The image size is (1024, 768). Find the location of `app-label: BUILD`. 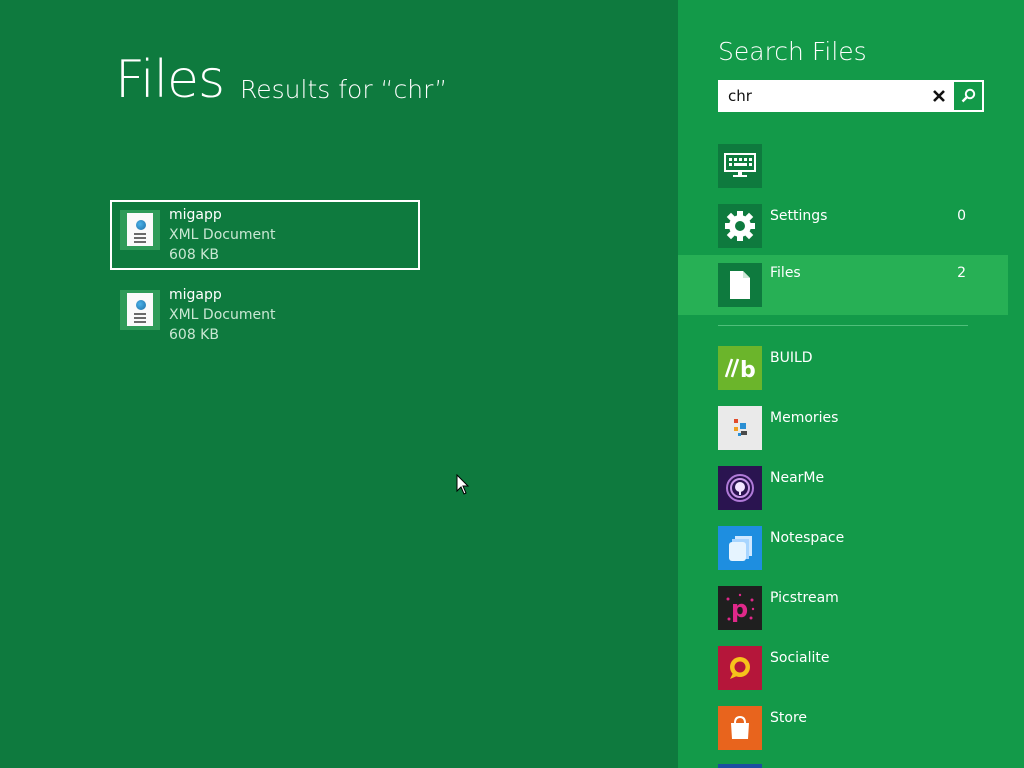

app-label: BUILD is located at coordinates (791, 358).